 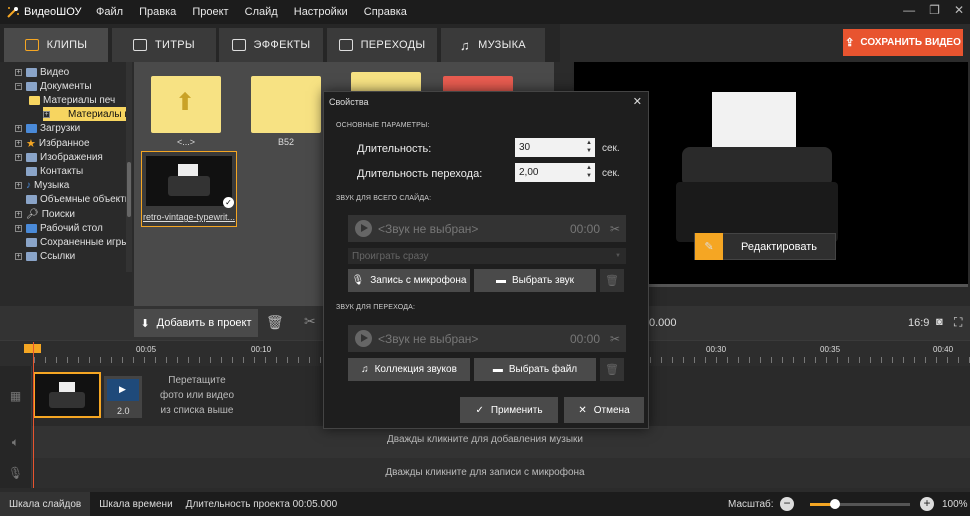 I want to click on menu-settings: Настройки, so click(x=321, y=12).